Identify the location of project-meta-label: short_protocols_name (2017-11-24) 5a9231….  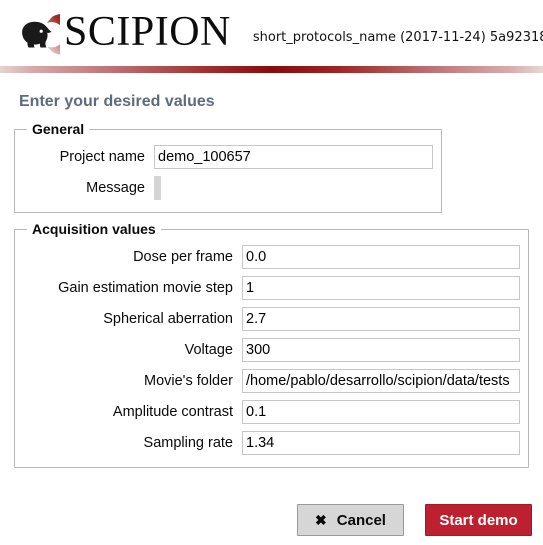
(397, 37).